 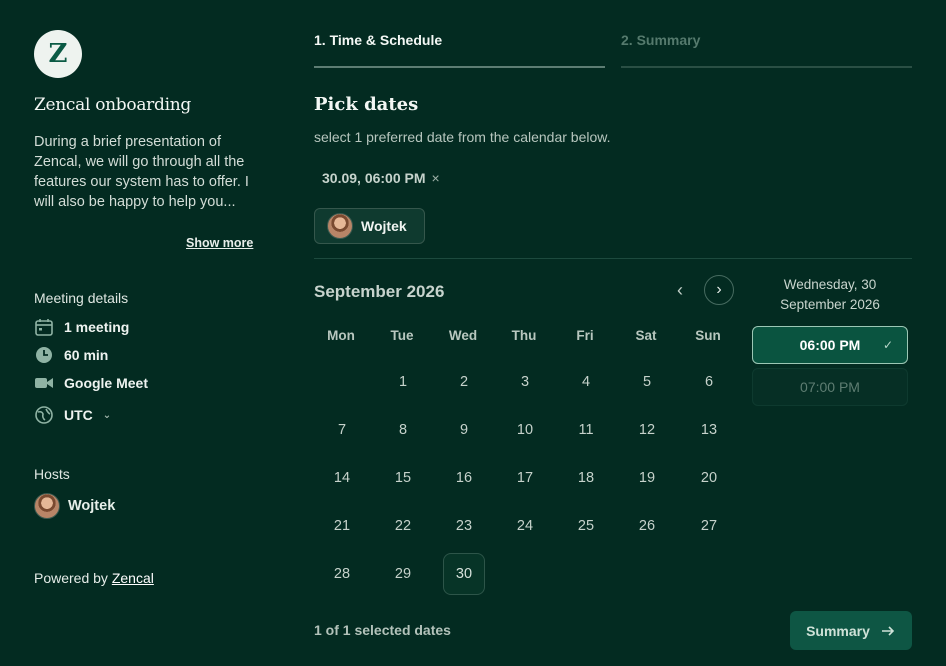 What do you see at coordinates (403, 430) in the screenshot?
I see `calendar-day: 8` at bounding box center [403, 430].